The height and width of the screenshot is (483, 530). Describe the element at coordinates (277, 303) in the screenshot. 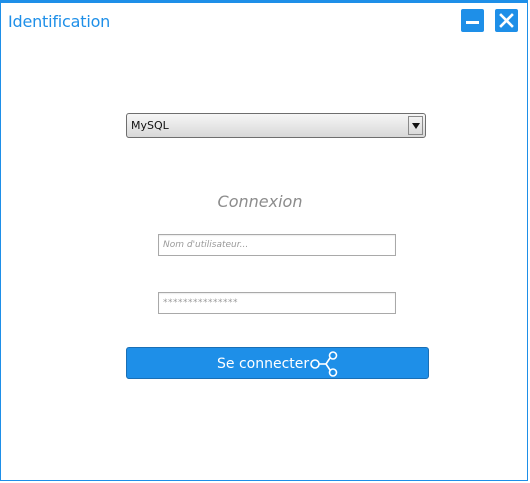

I see `password-input` at that location.